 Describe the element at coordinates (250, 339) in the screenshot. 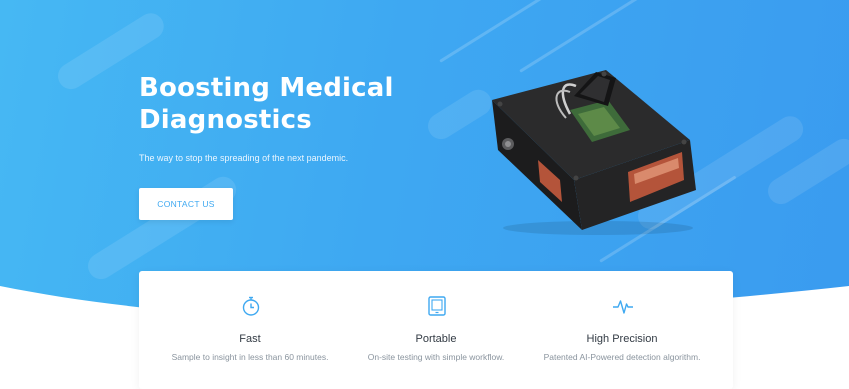

I see `feature-title: Fast` at that location.